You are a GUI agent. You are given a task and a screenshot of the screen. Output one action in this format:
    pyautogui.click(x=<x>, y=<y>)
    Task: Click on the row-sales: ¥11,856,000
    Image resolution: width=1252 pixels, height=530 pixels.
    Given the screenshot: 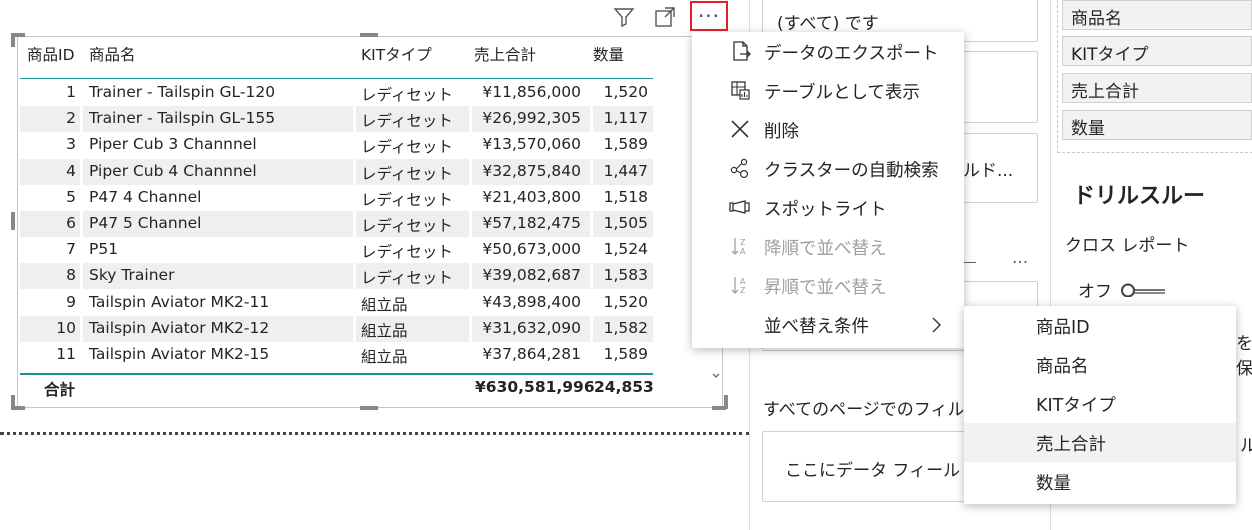 What is the action you would take?
    pyautogui.click(x=531, y=92)
    